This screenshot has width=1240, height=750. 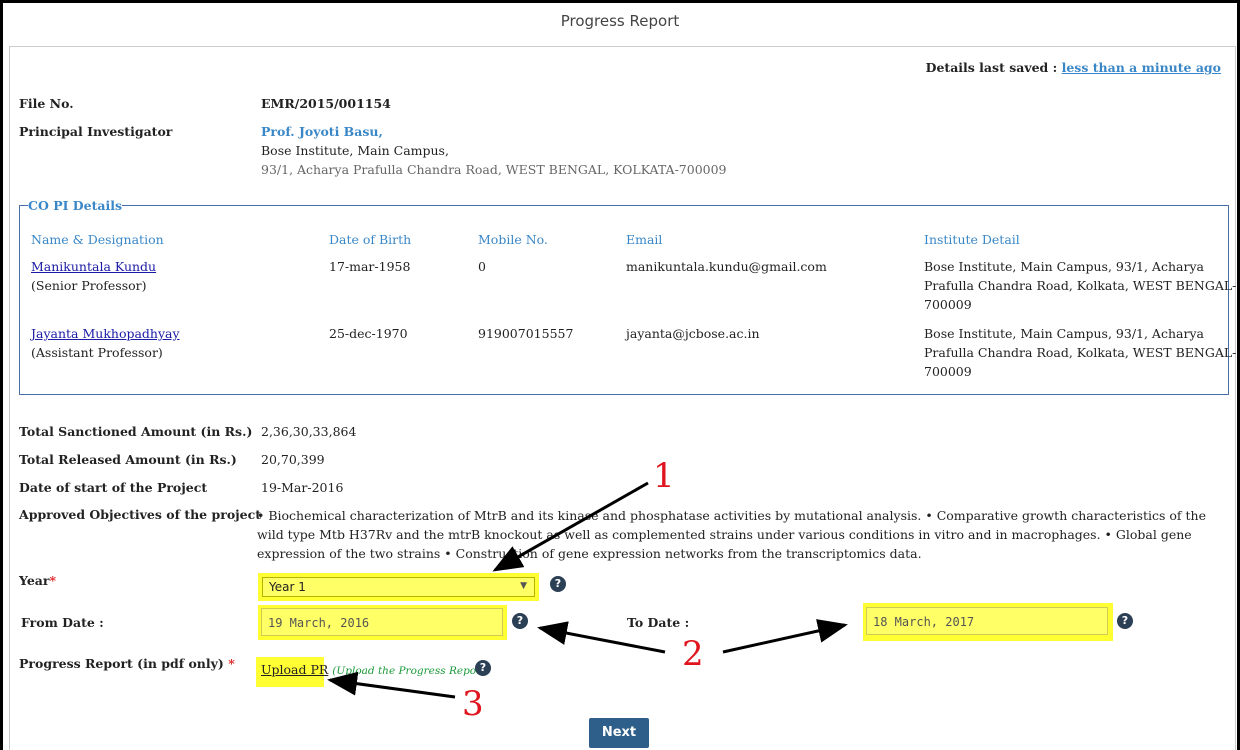 I want to click on annotation-arrows, so click(x=587, y=590).